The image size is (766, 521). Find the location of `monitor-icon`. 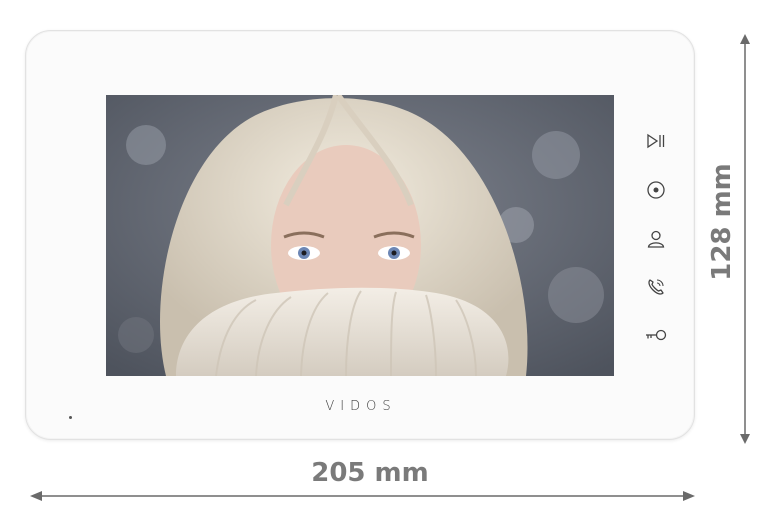

monitor-icon is located at coordinates (656, 190).